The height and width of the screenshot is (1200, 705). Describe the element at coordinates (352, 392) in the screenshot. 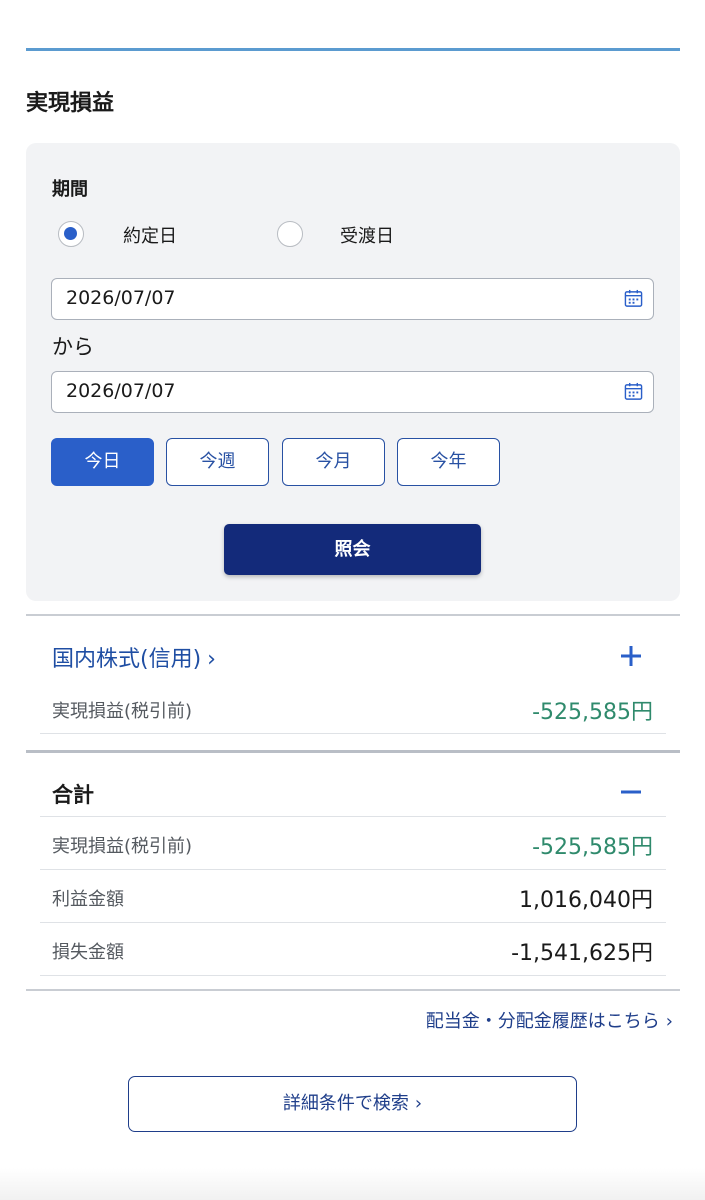

I see `end-date-input: 2026/07/07` at that location.